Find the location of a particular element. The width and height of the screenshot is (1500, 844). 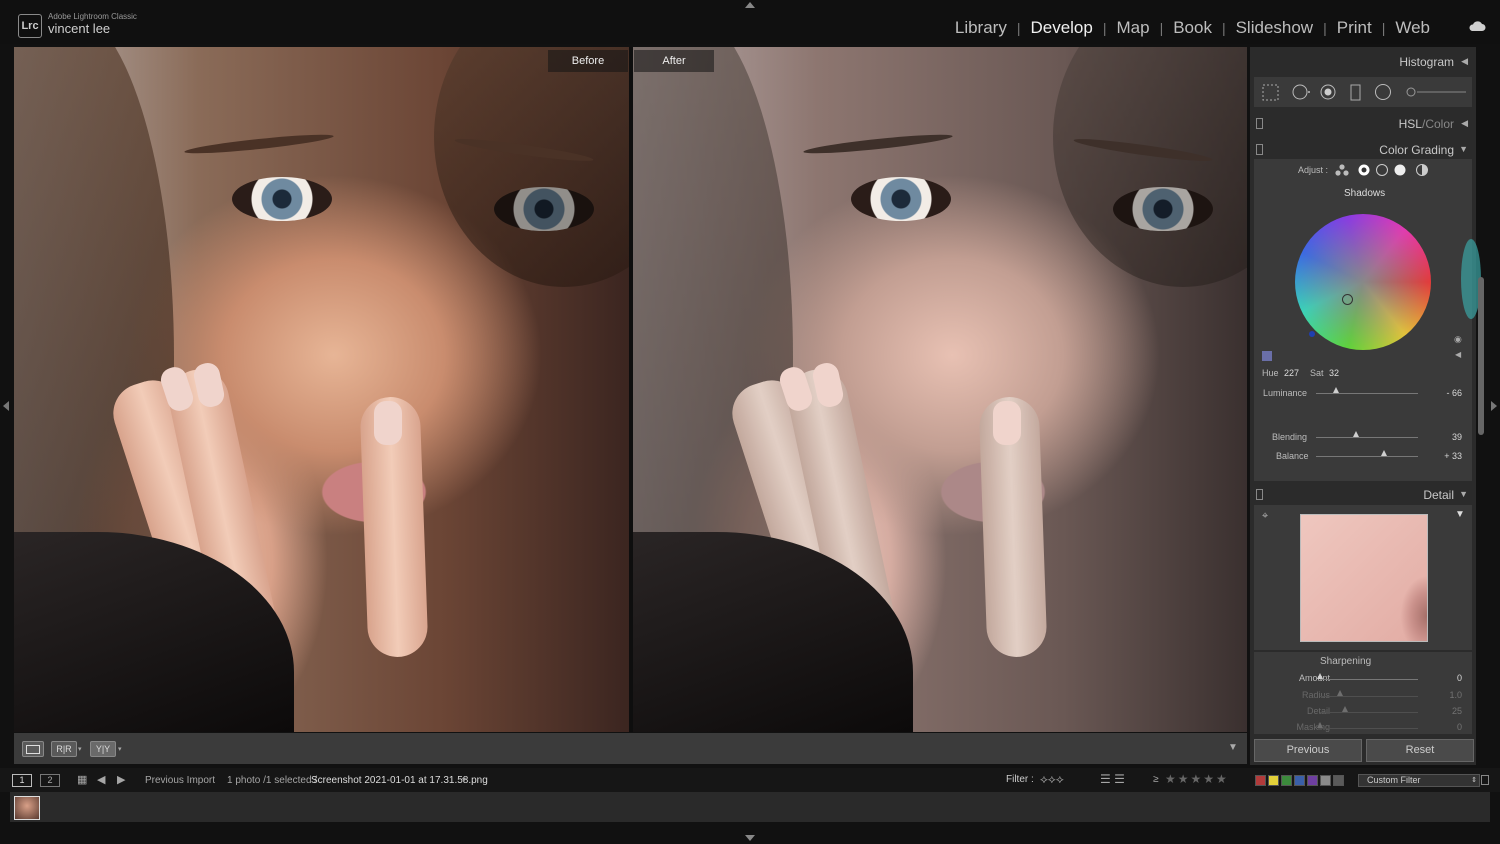

disclosure-arrow-icon: ▼ is located at coordinates (1460, 514).